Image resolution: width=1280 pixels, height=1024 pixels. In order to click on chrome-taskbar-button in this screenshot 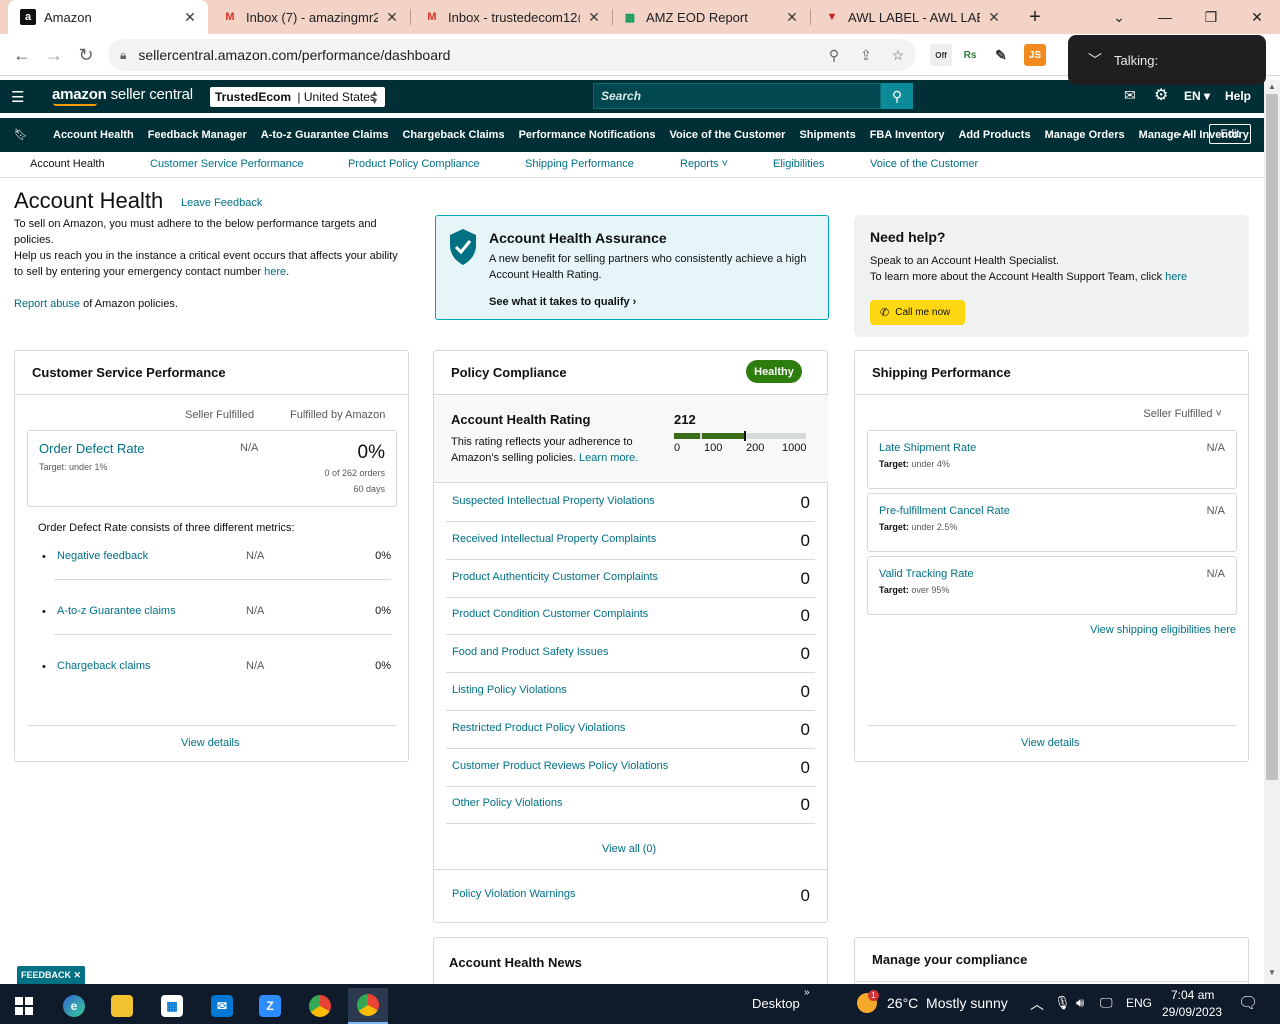, I will do `click(320, 1006)`.